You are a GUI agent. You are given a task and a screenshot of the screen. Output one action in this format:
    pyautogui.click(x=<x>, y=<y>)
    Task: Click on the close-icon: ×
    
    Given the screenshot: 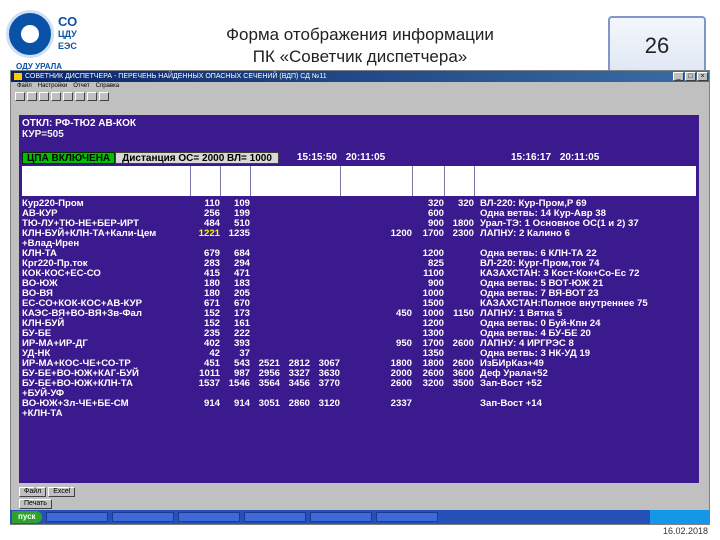 What is the action you would take?
    pyautogui.click(x=702, y=76)
    